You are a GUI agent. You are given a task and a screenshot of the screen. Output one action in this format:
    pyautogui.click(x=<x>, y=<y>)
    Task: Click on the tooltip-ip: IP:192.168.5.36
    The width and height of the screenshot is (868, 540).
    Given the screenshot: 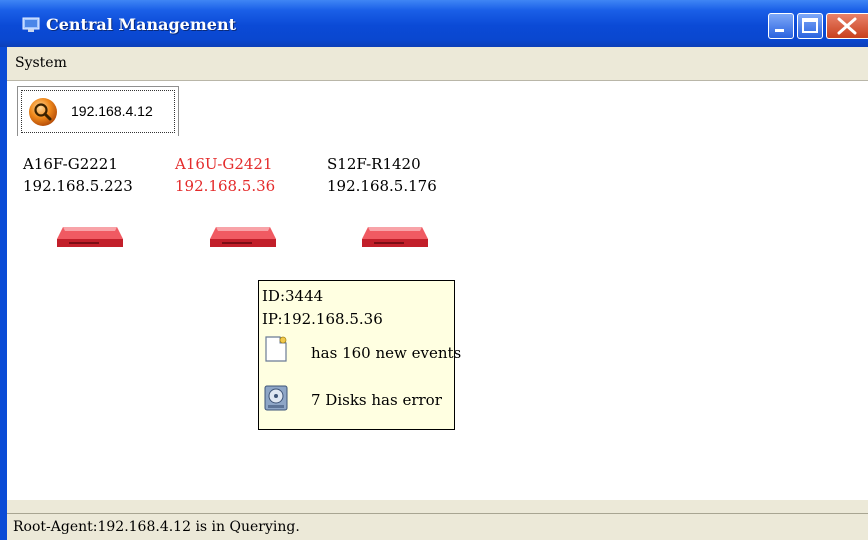 What is the action you would take?
    pyautogui.click(x=322, y=319)
    